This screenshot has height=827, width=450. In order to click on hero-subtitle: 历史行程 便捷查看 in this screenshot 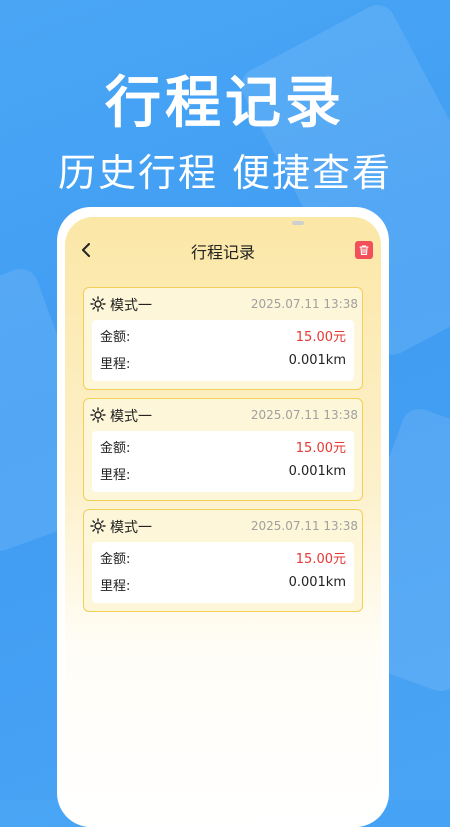, I will do `click(225, 173)`.